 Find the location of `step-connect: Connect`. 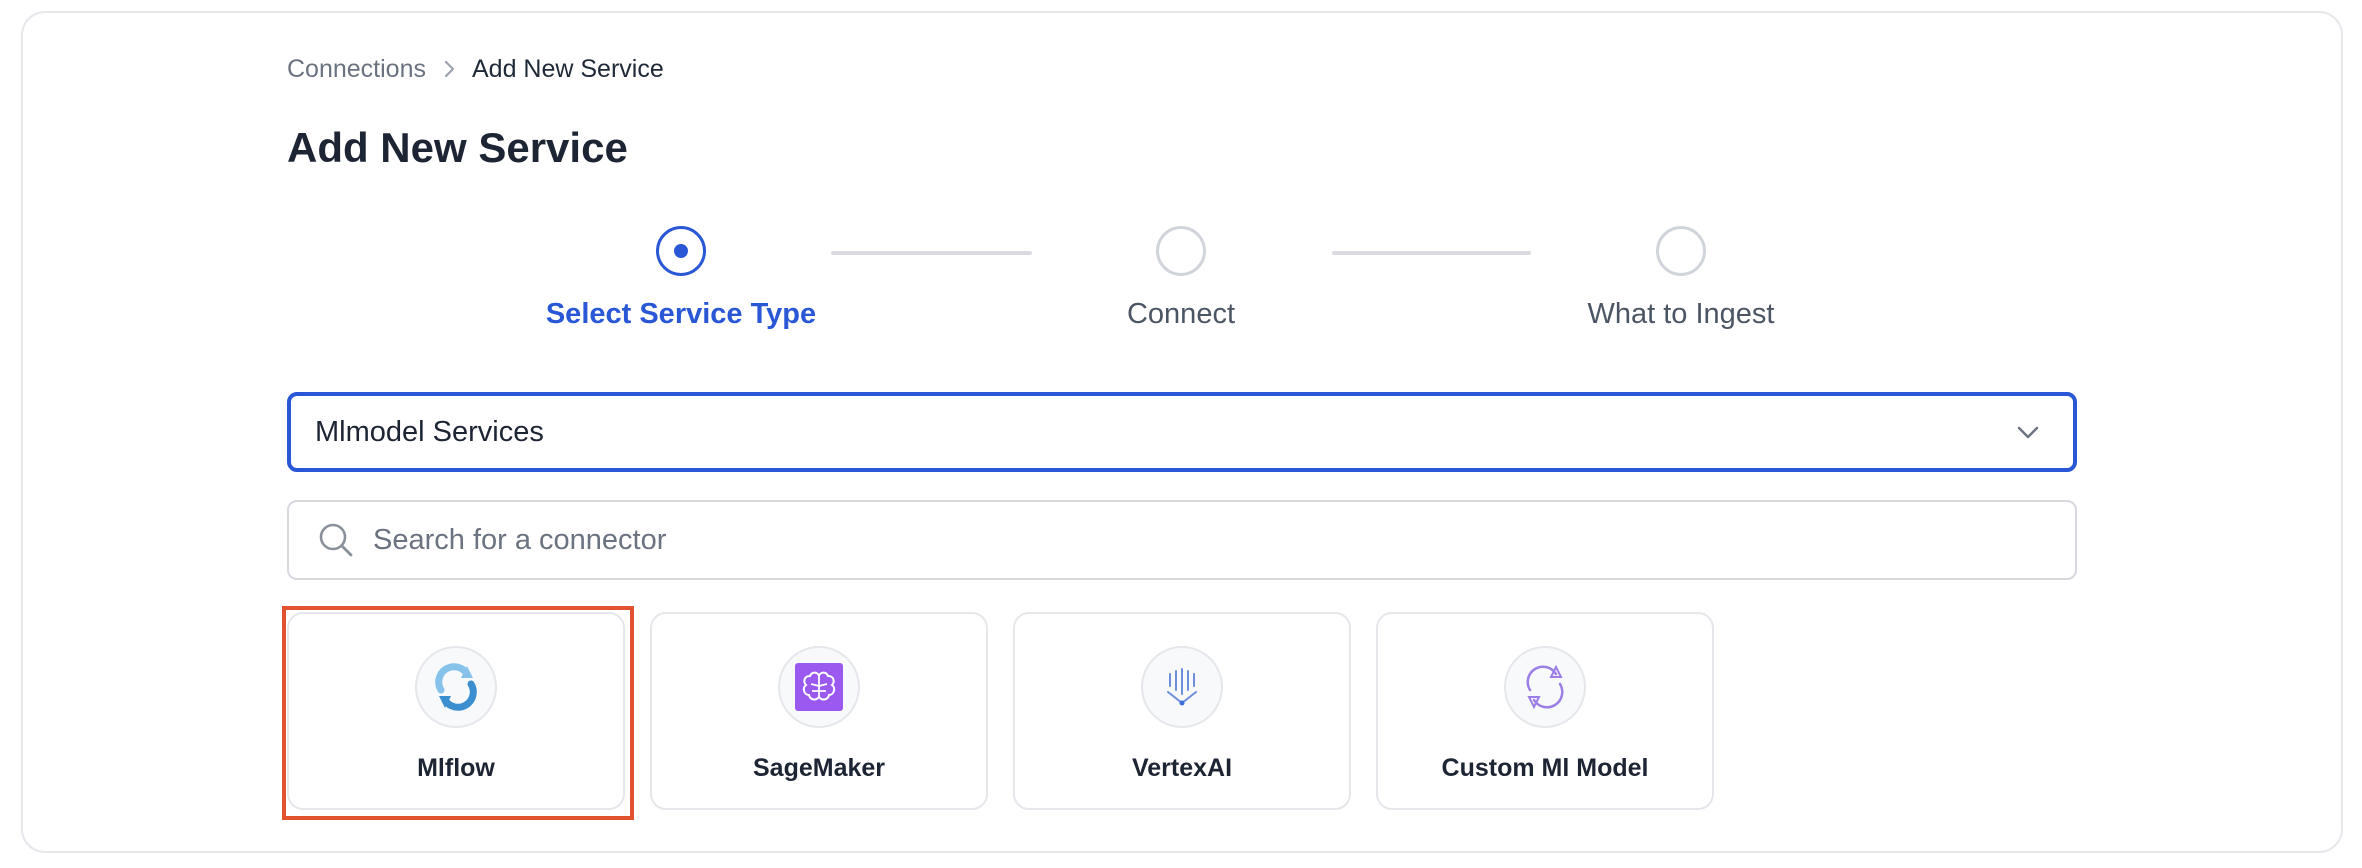

step-connect: Connect is located at coordinates (1181, 278).